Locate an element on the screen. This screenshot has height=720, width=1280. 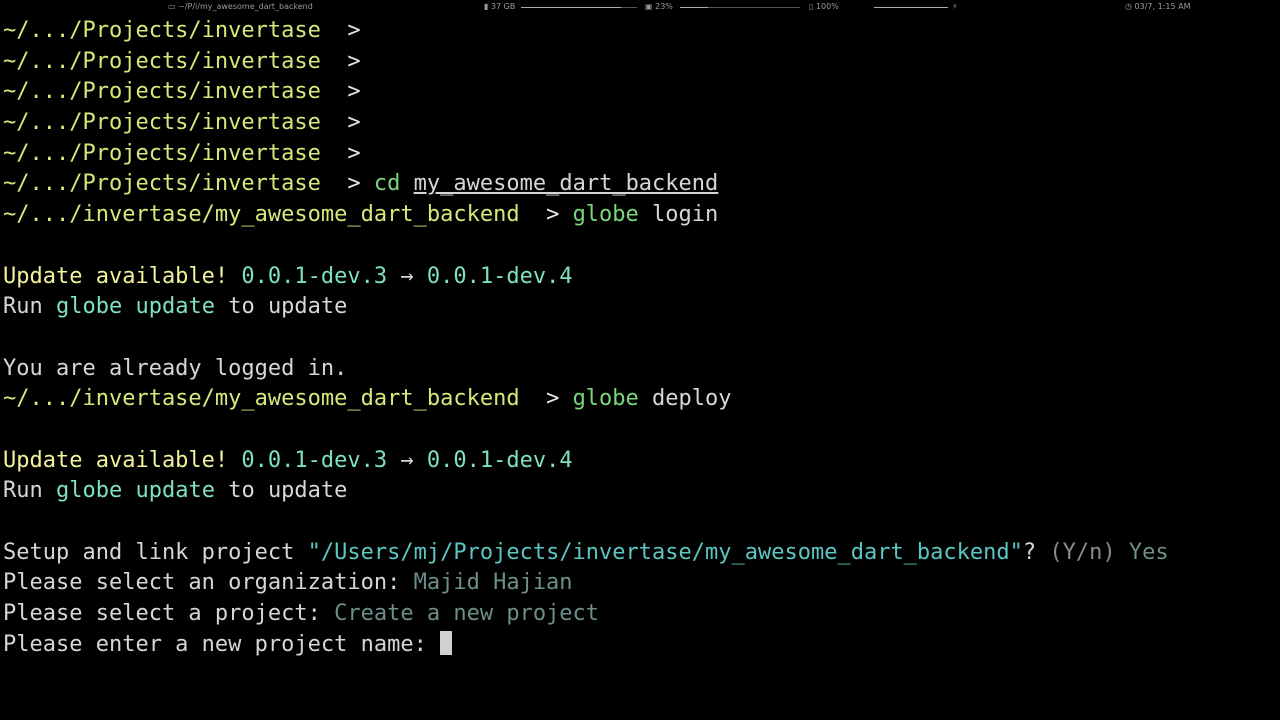
cpu-value: 23% is located at coordinates (664, 6).